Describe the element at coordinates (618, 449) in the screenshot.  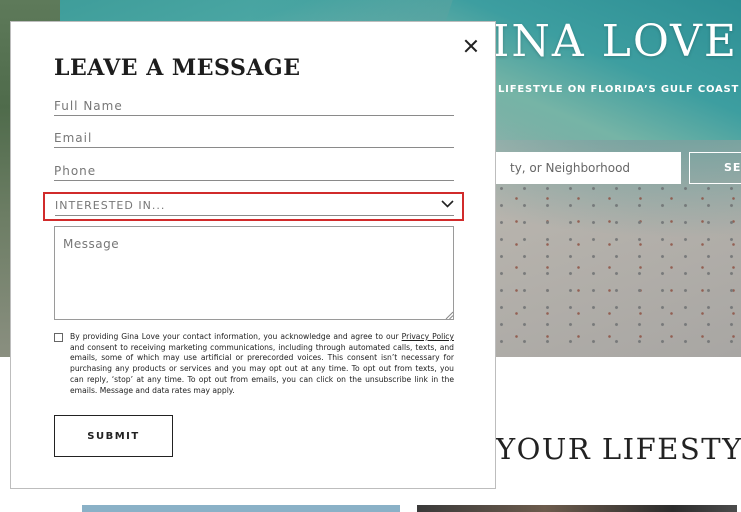
I see `section-heading: YOUR LIFESTYL` at that location.